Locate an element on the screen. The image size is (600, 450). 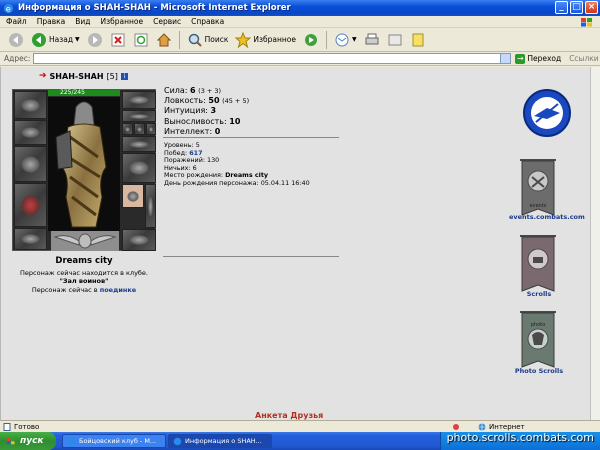
printer-icon is located at coordinates (372, 38).